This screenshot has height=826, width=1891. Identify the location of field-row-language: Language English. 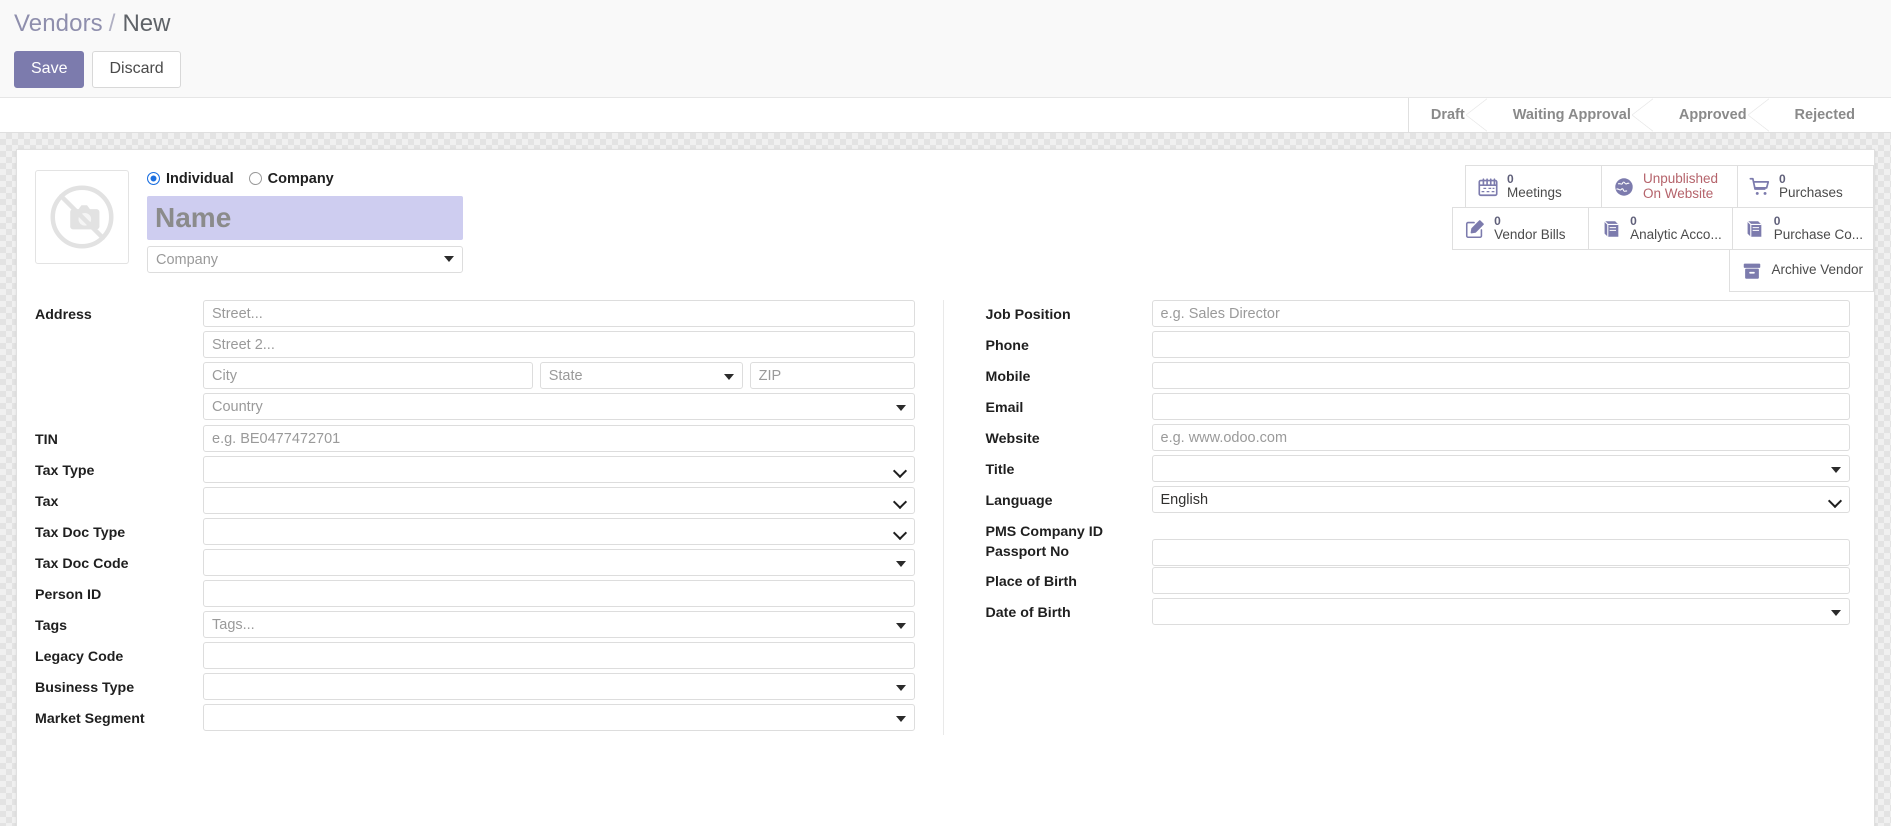
(1418, 501).